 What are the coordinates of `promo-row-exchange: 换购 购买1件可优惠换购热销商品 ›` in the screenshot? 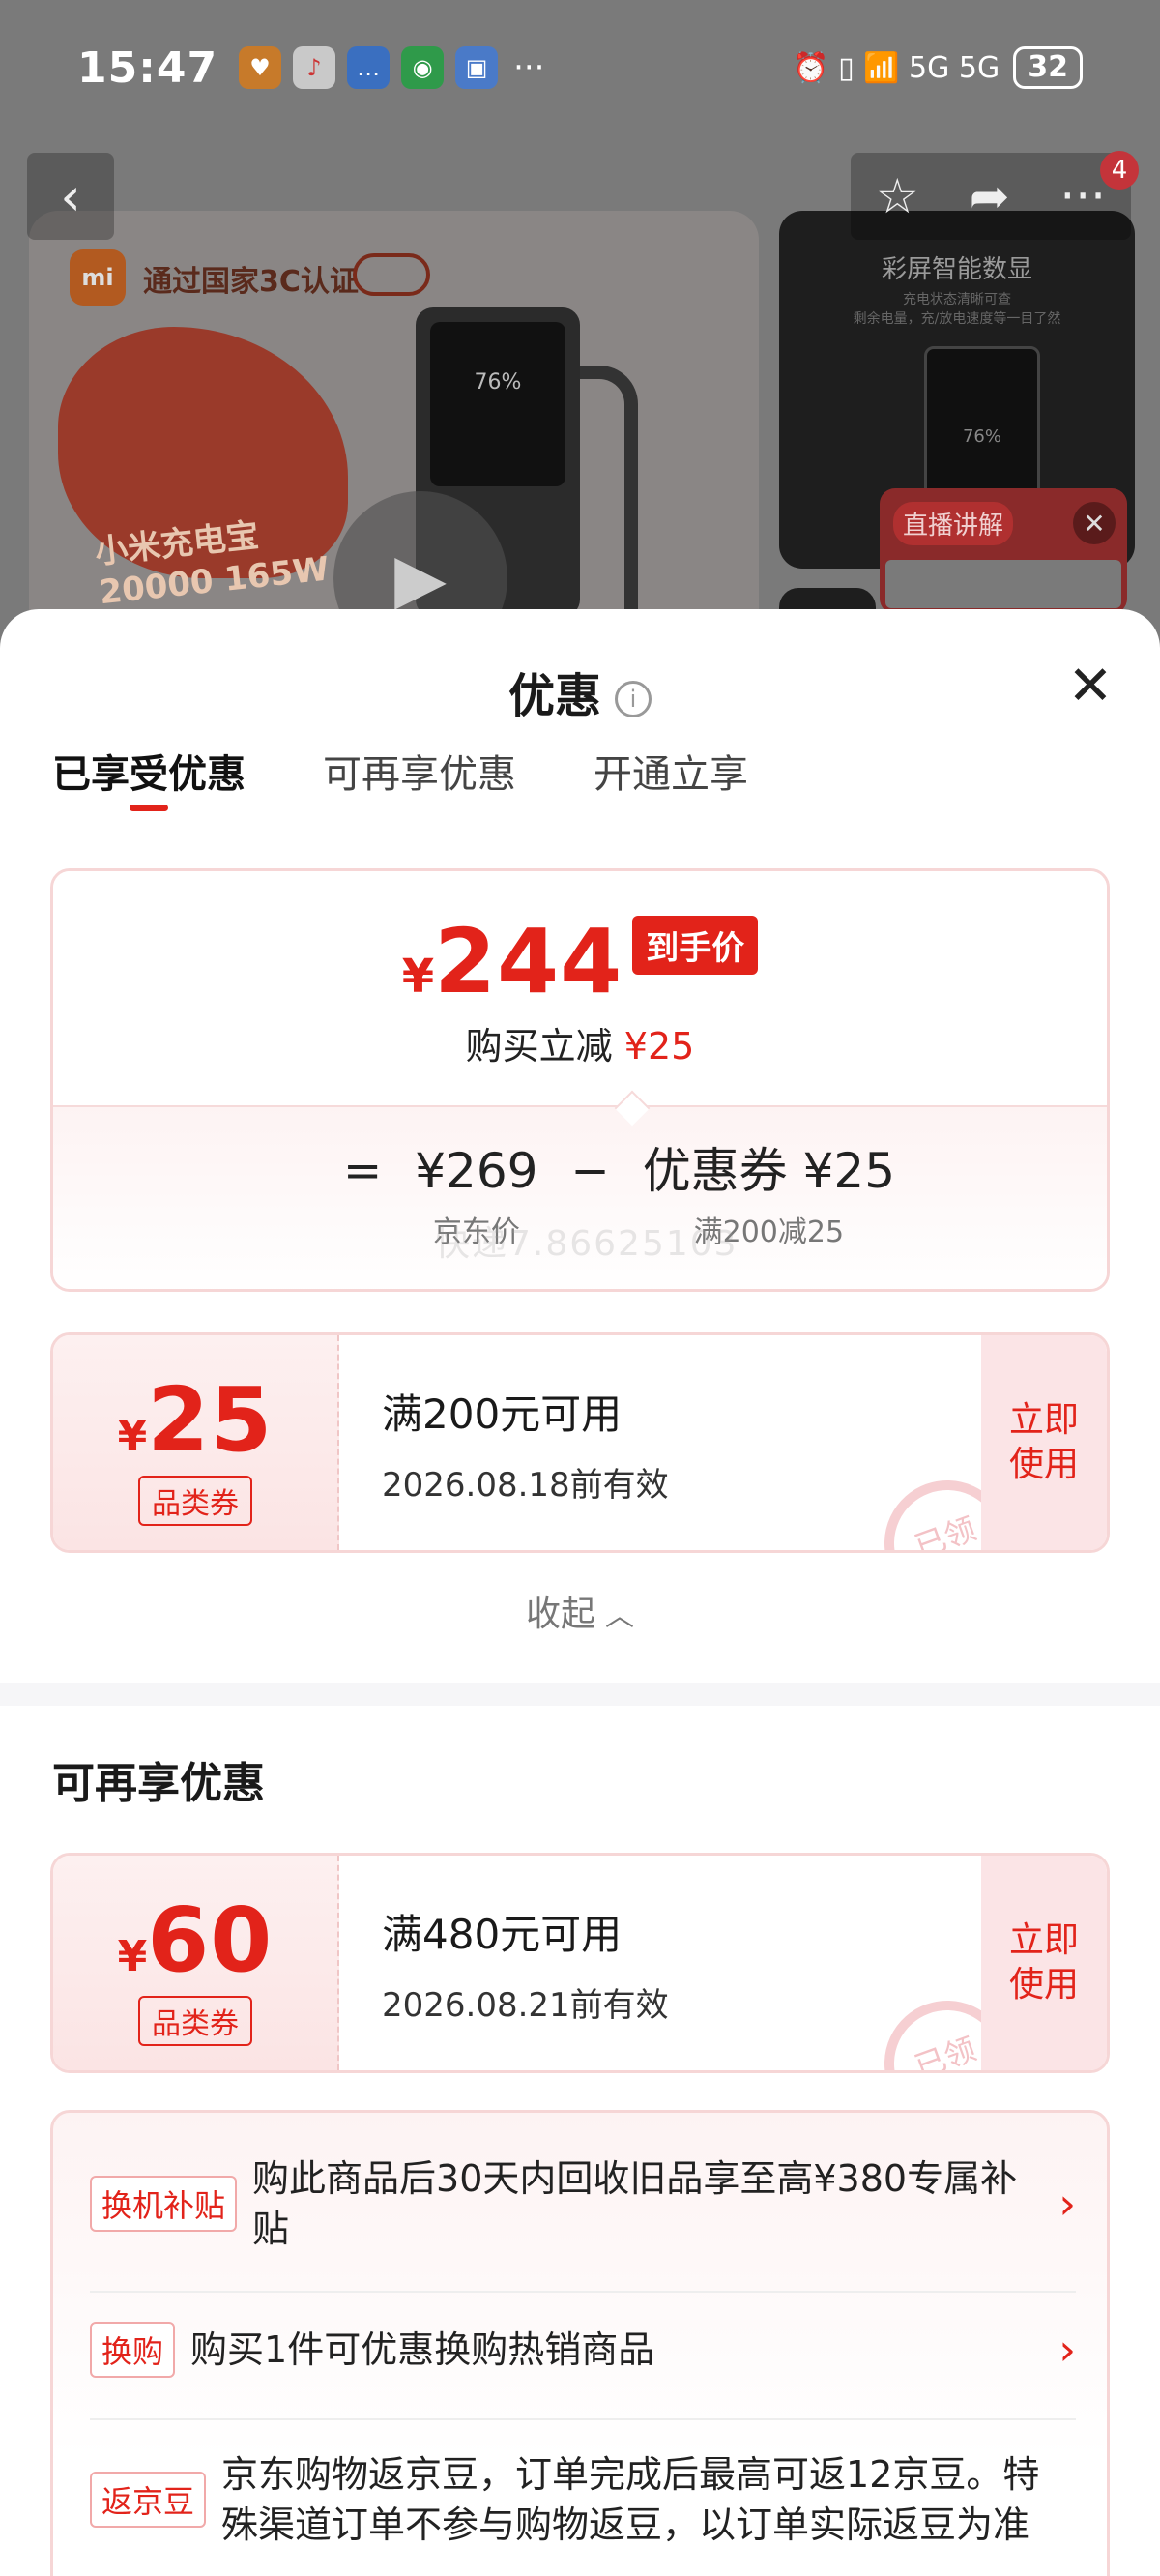 It's located at (583, 2350).